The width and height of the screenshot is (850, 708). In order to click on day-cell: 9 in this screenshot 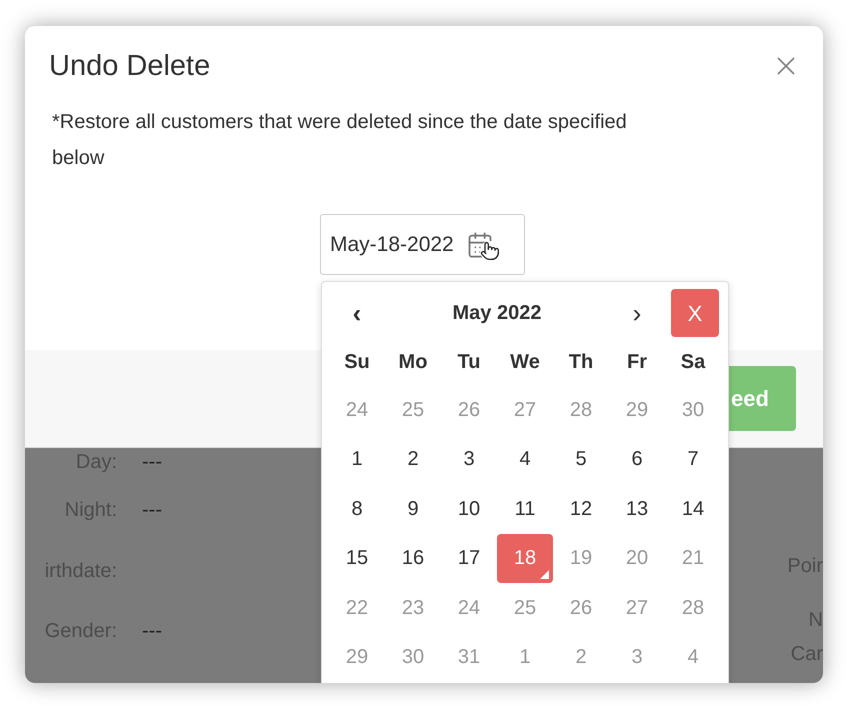, I will do `click(413, 509)`.